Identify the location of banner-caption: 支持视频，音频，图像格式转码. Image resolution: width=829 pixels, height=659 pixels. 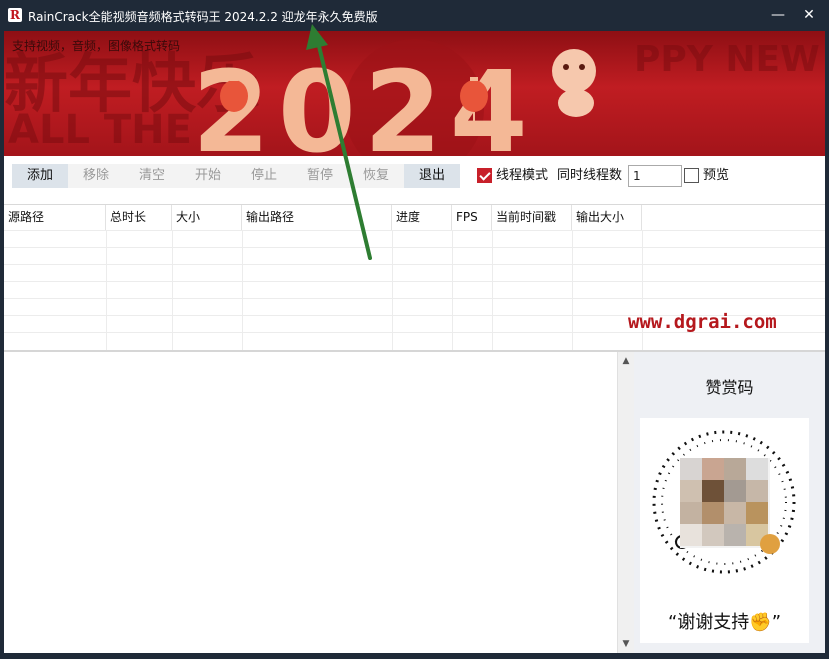
(96, 46).